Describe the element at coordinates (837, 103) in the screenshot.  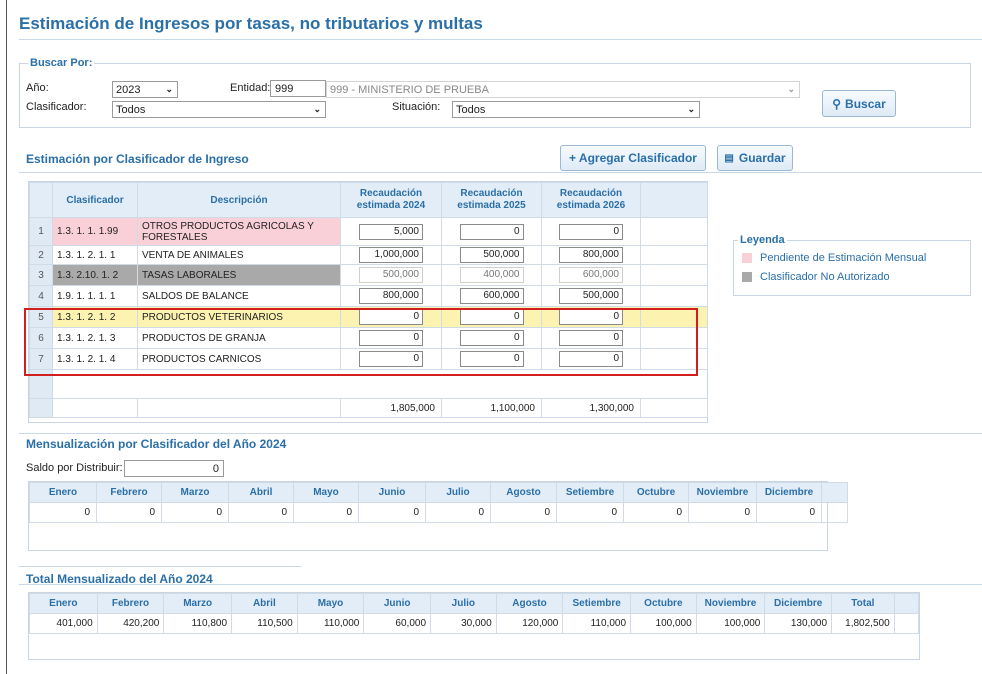
I see `search-icon: ⚲` at that location.